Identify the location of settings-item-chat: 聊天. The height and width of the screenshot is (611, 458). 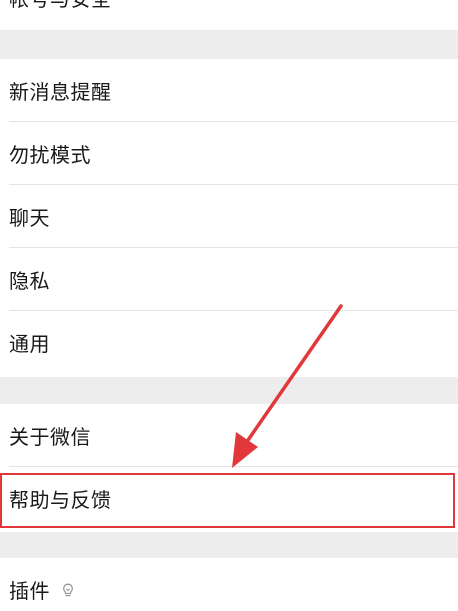
(229, 216).